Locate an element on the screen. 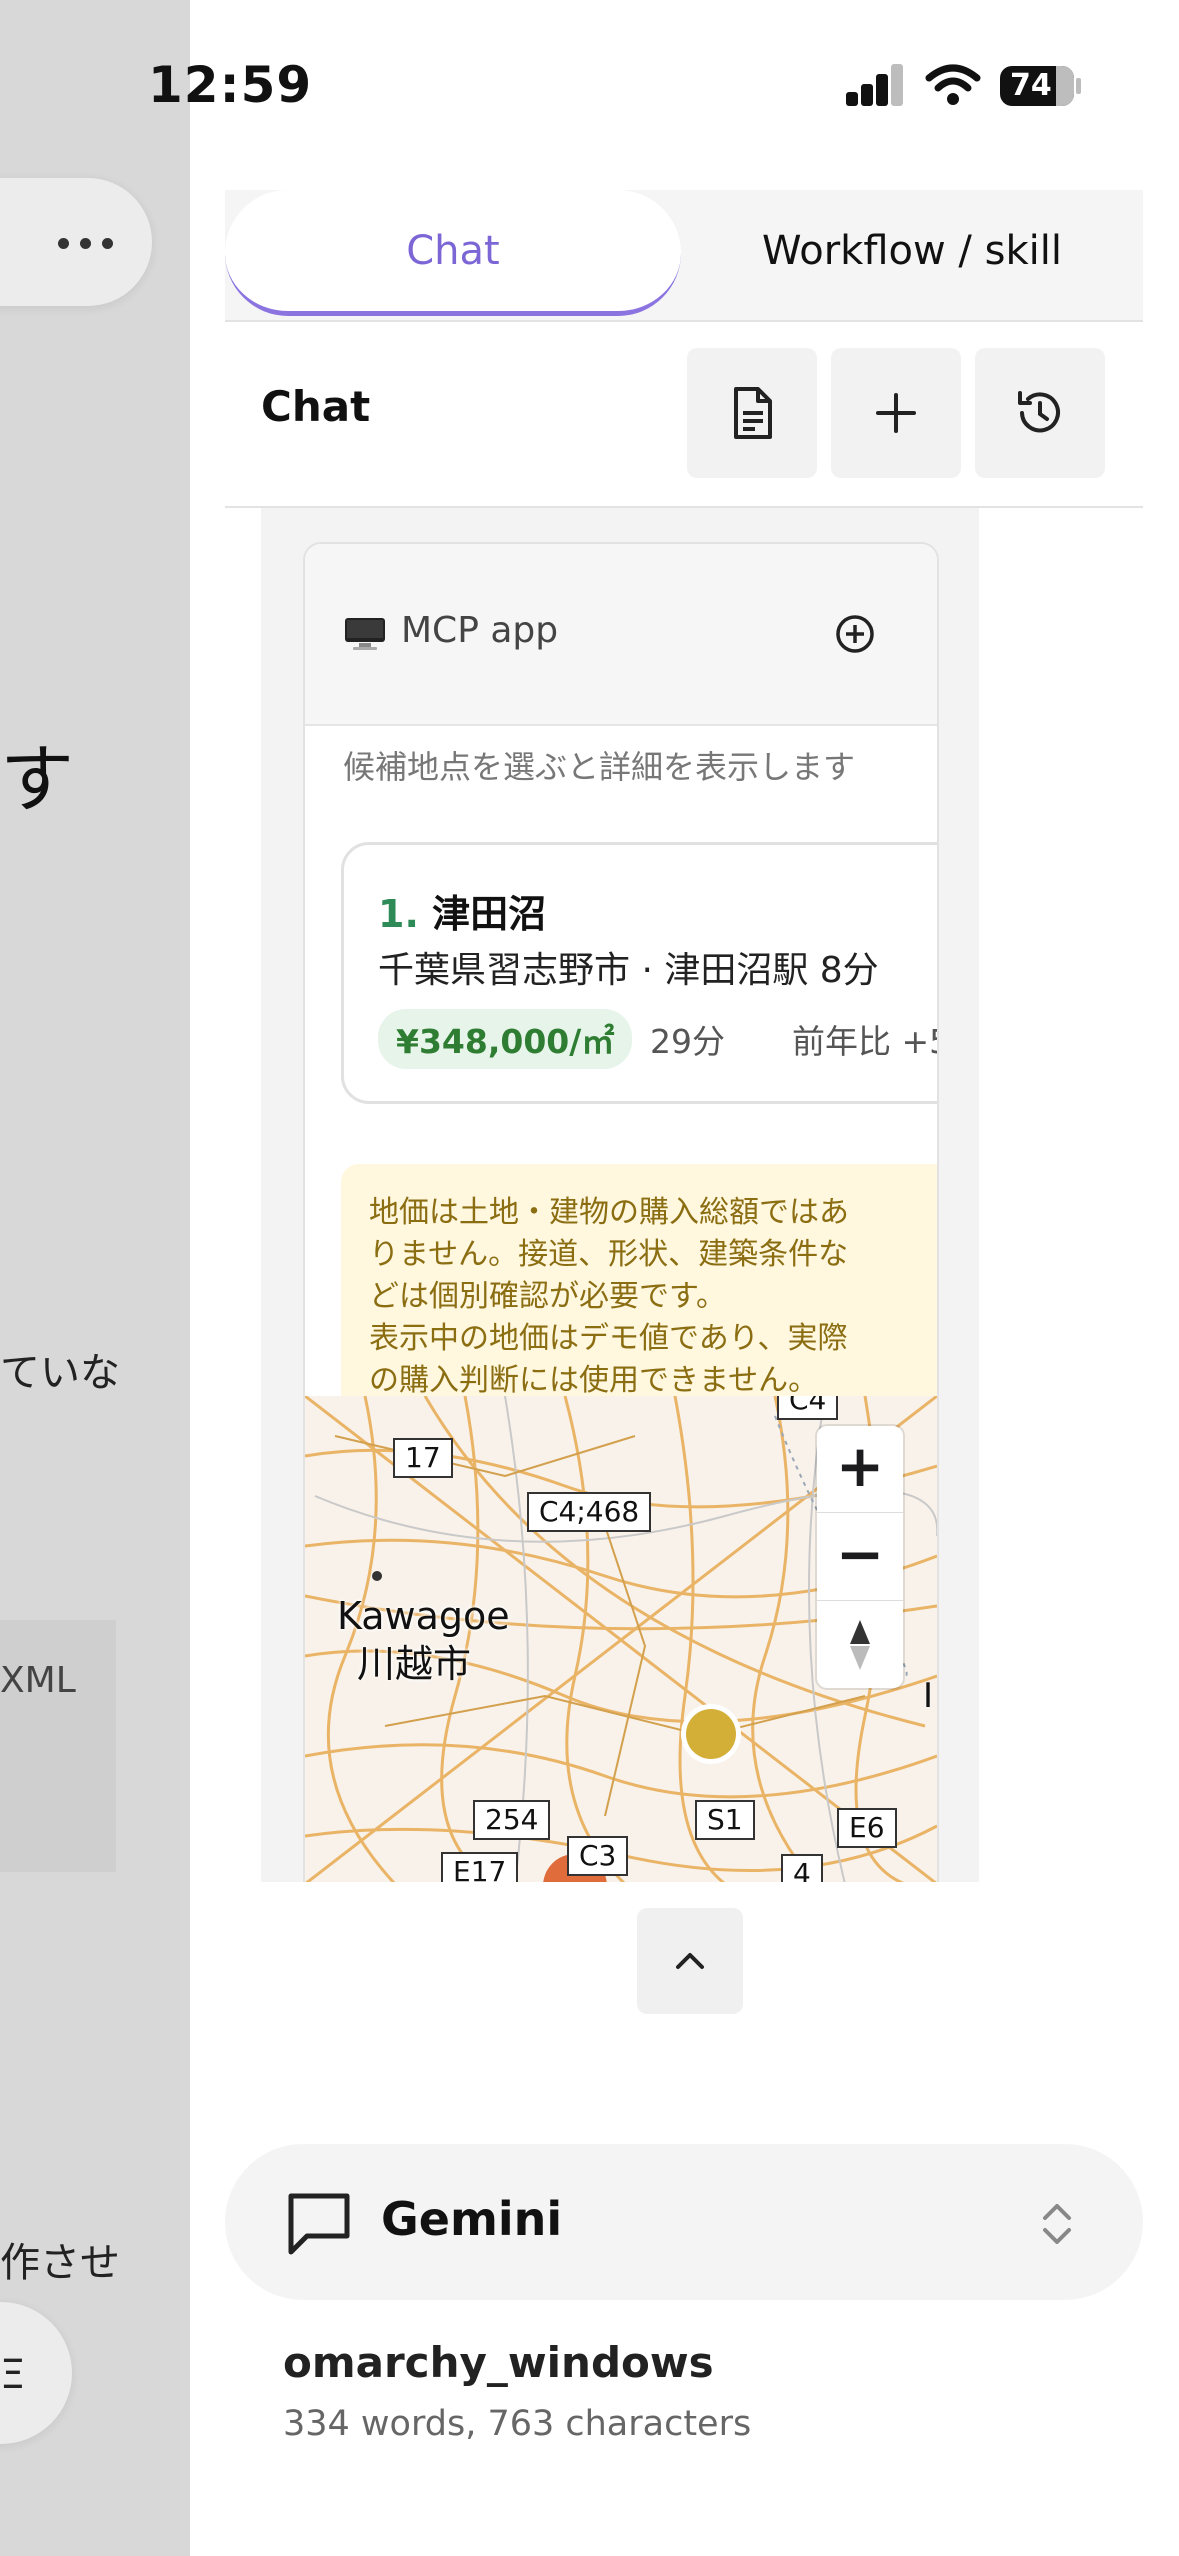 This screenshot has width=1179, height=2556. place-number: 1. is located at coordinates (398, 914).